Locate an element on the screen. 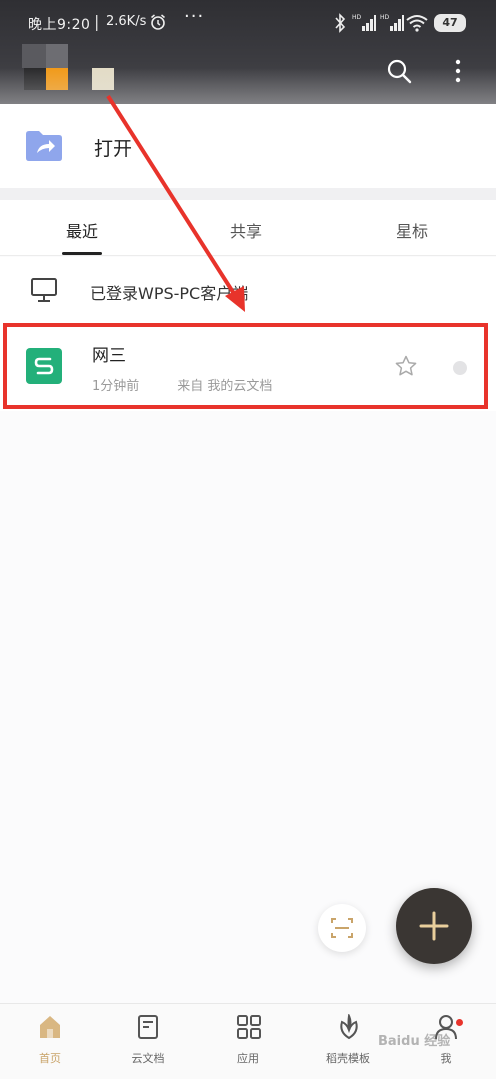 Image resolution: width=496 pixels, height=1079 pixels. watermark: Baidu 经验 is located at coordinates (414, 1041).